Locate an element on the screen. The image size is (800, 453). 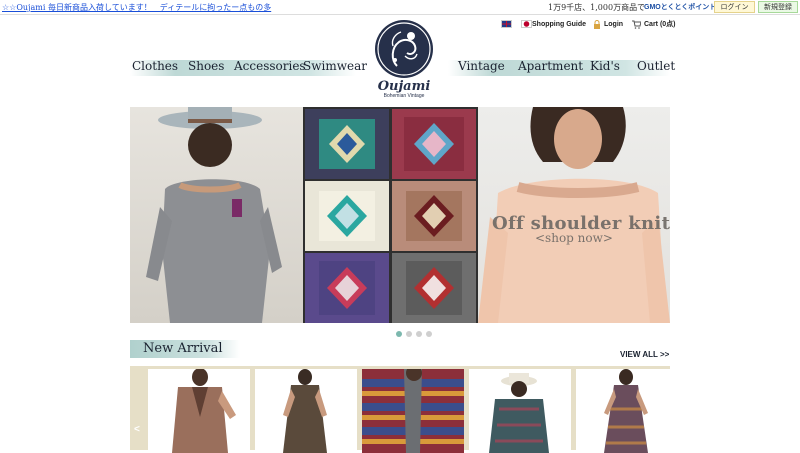
nav-apartment-label: Apartment is located at coordinates (551, 66).